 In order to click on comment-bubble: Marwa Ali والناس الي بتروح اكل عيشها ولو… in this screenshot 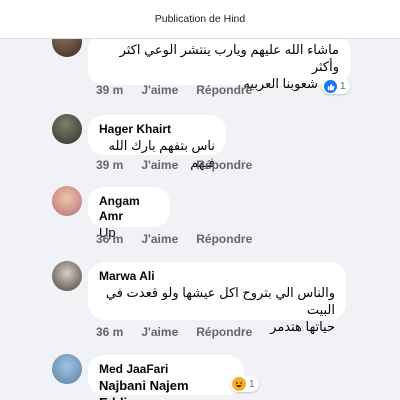, I will do `click(217, 298)`.